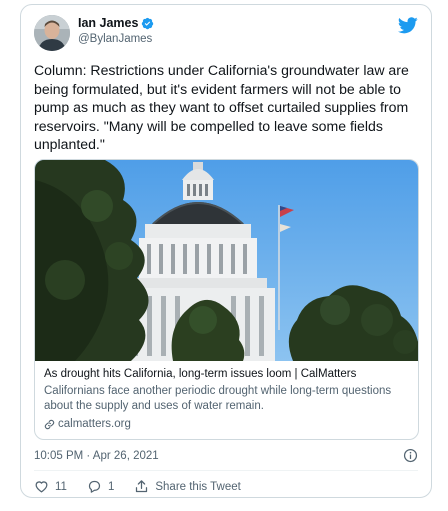 This screenshot has width=448, height=511. I want to click on avatar-image, so click(52, 33).